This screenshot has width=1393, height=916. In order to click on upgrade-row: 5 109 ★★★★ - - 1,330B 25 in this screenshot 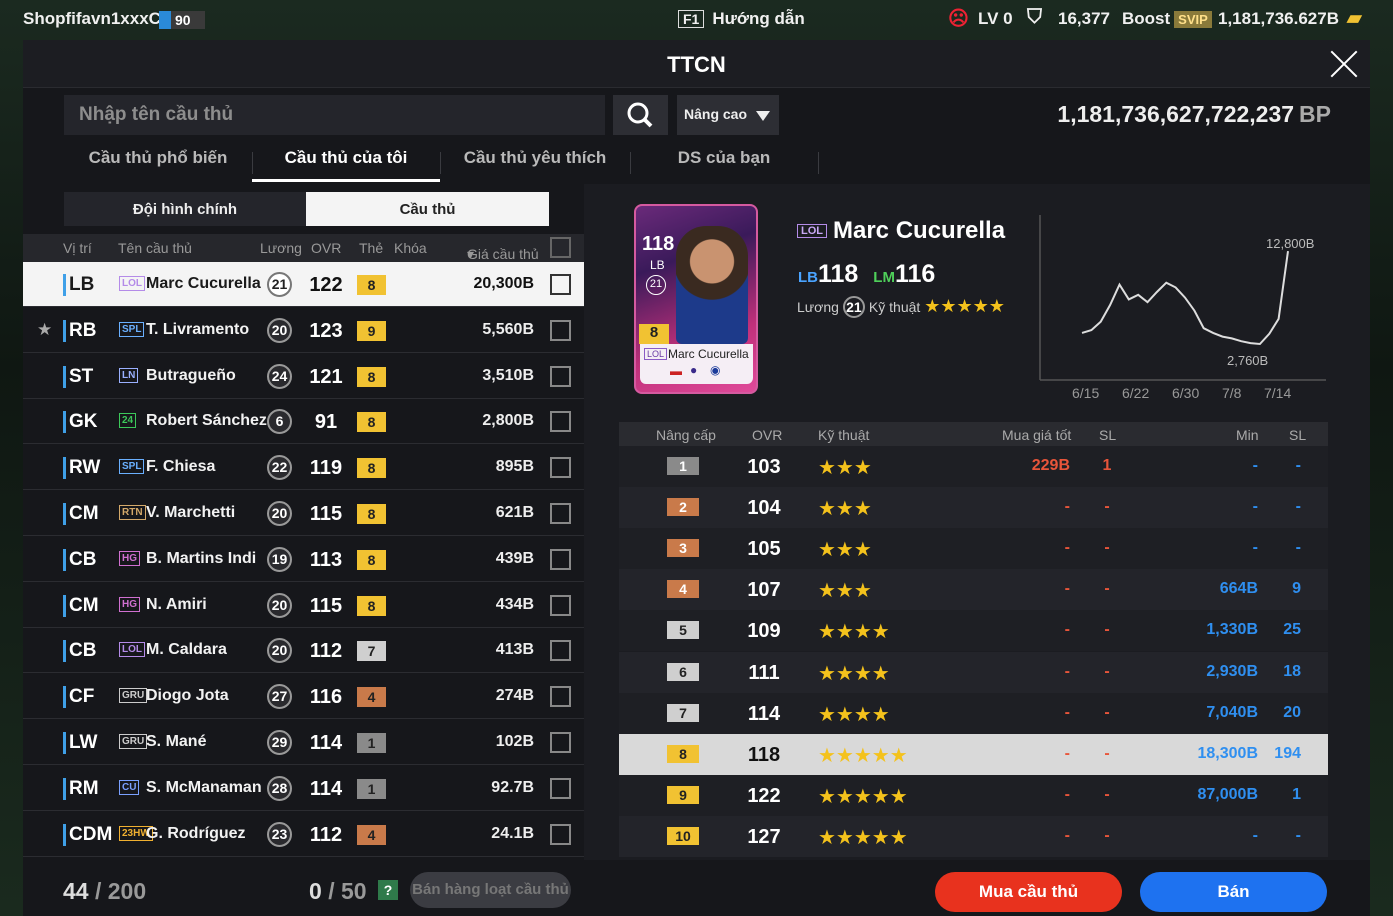, I will do `click(973, 631)`.